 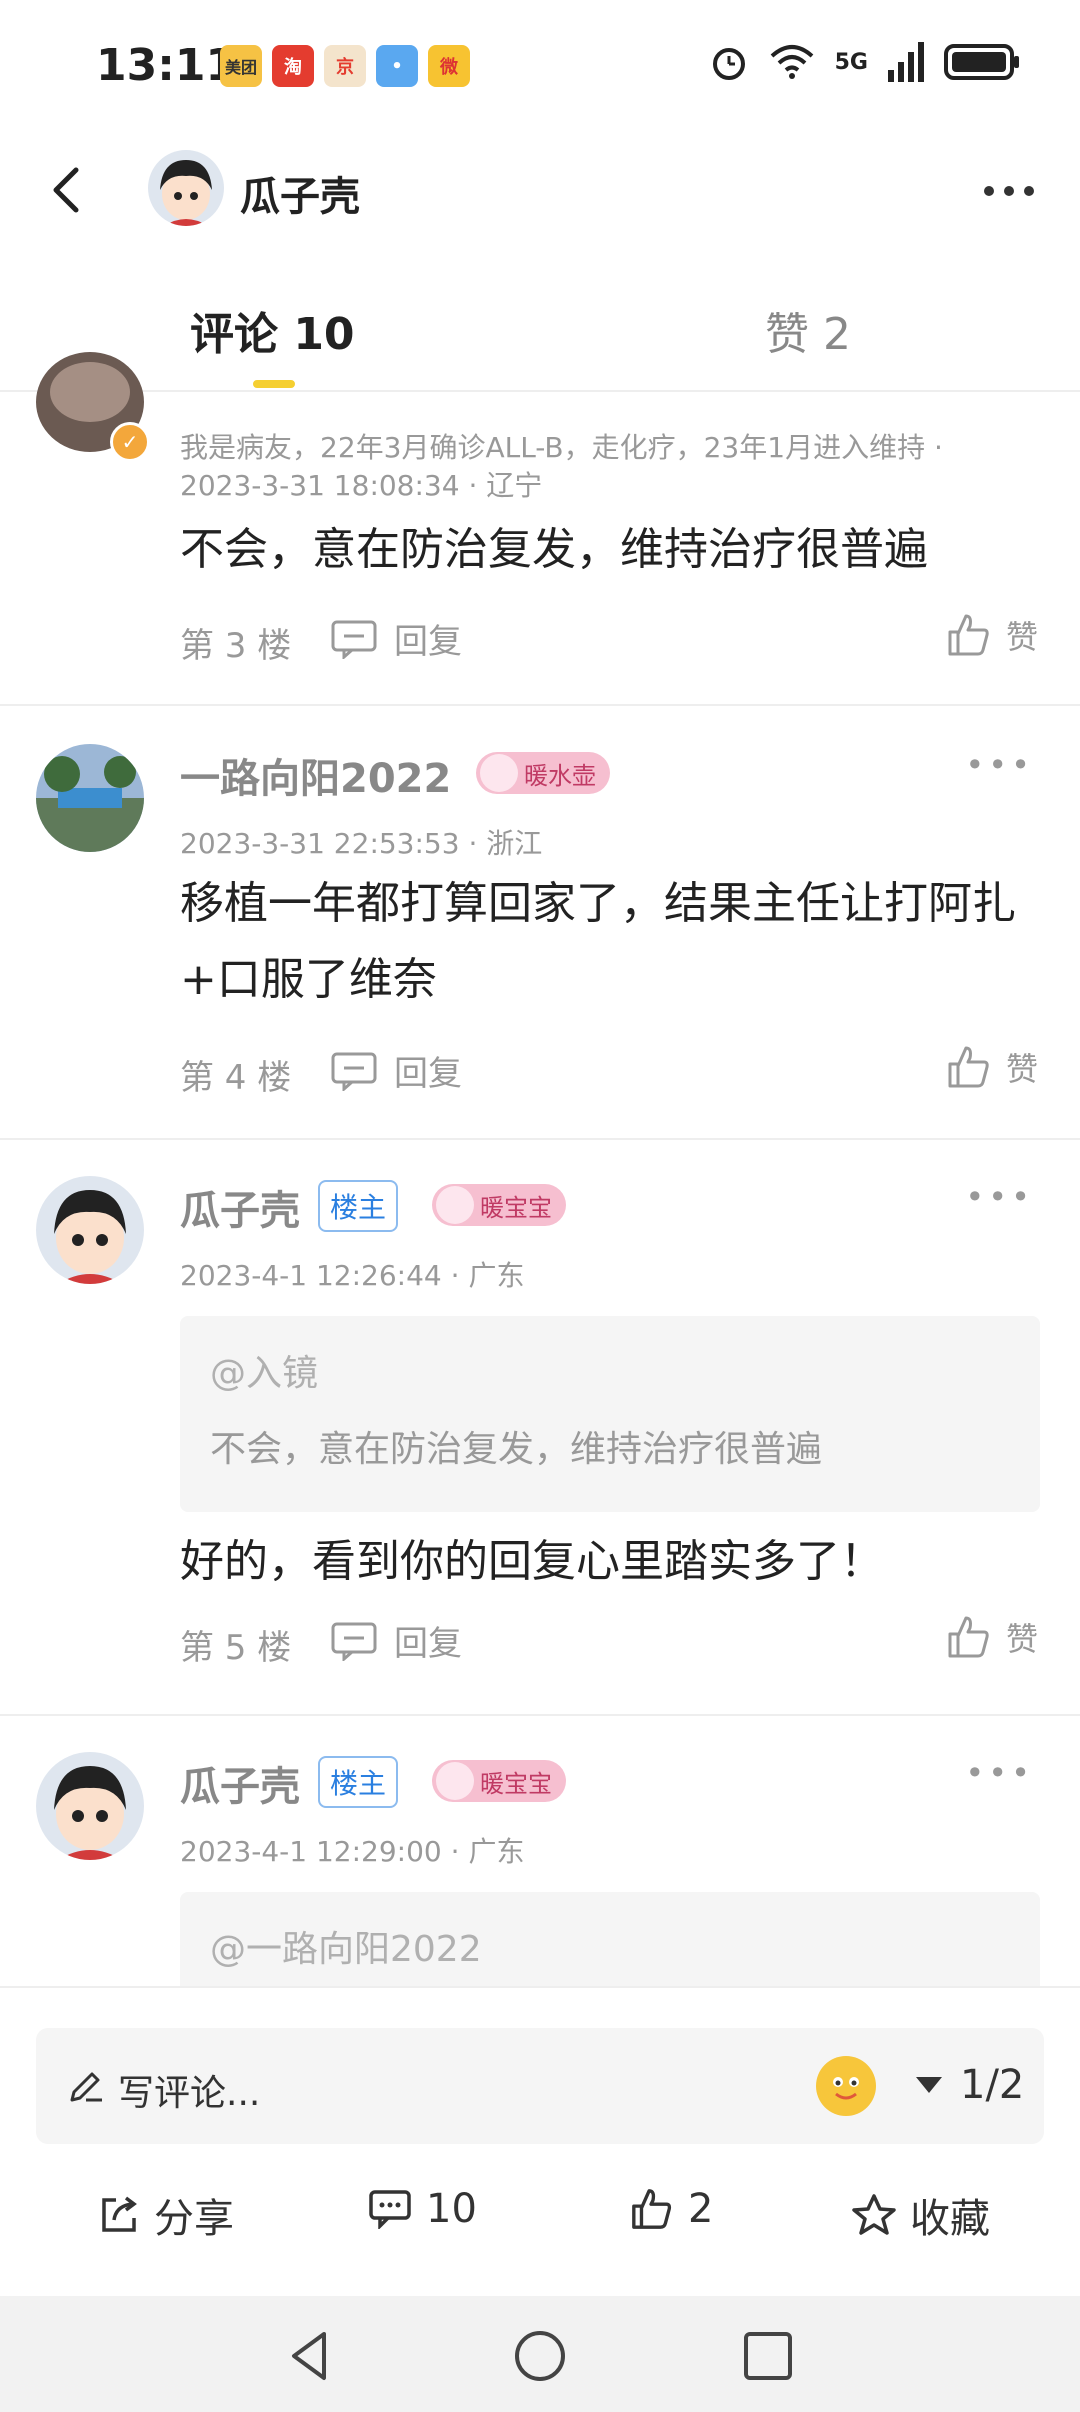 What do you see at coordinates (315, 775) in the screenshot?
I see `username: 一路向阳2022` at bounding box center [315, 775].